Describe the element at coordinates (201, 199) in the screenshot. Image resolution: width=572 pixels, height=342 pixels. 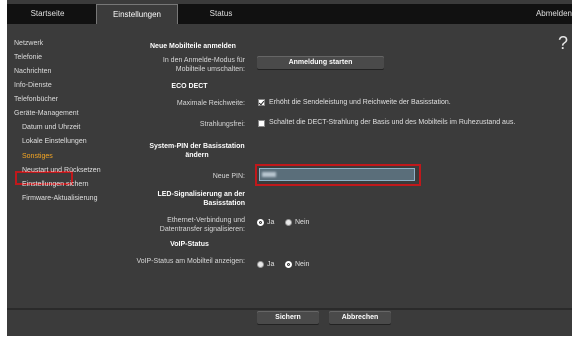
I see `led-heading: LED-Signalisierung an der Basisstation` at that location.